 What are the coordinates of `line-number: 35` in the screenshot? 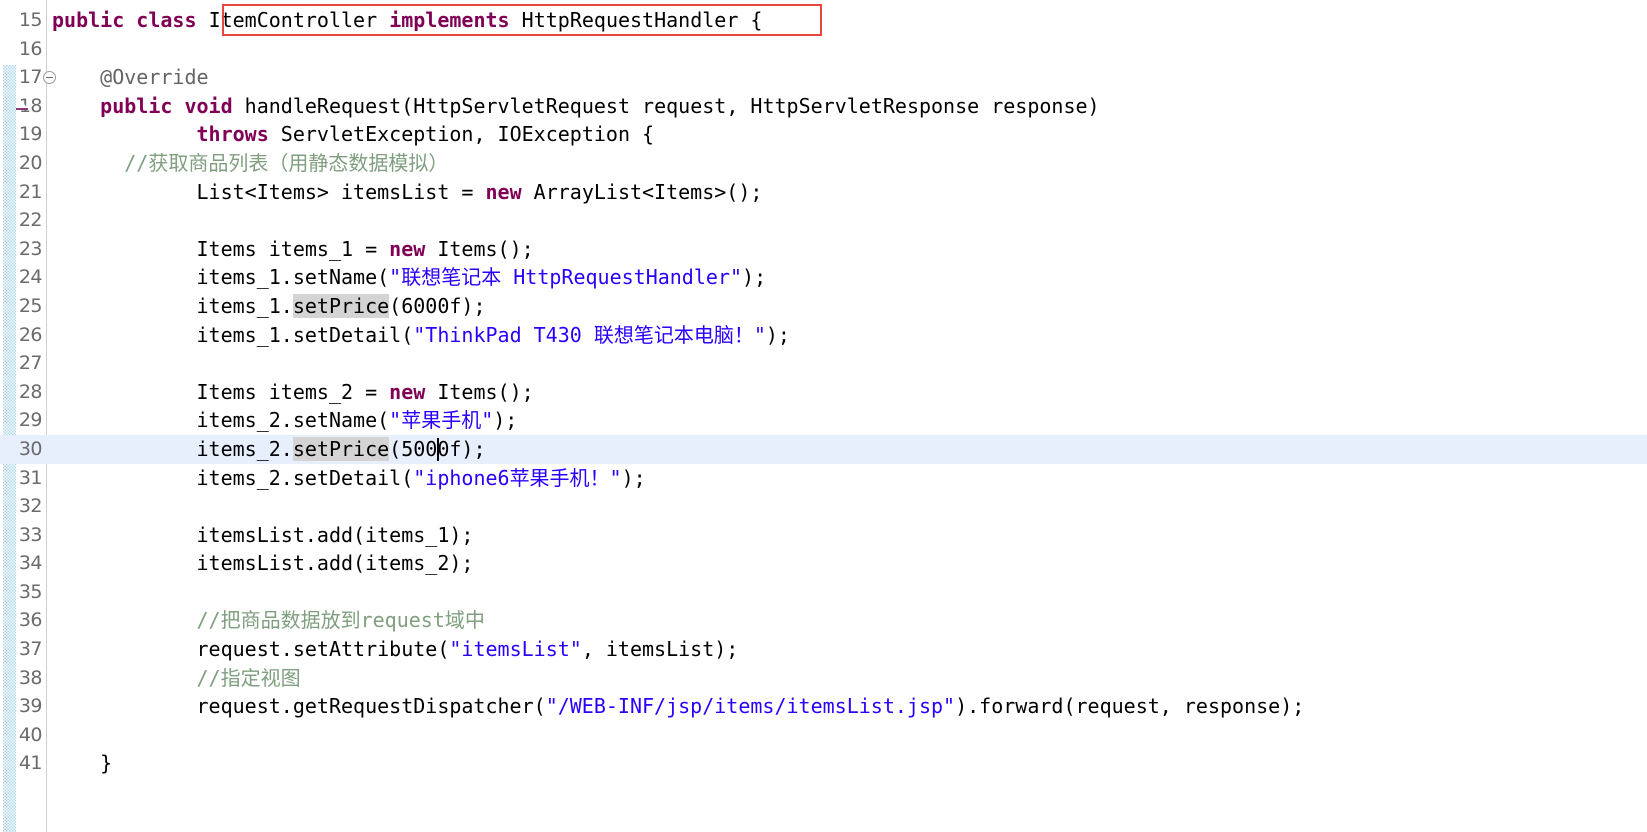 It's located at (30, 591).